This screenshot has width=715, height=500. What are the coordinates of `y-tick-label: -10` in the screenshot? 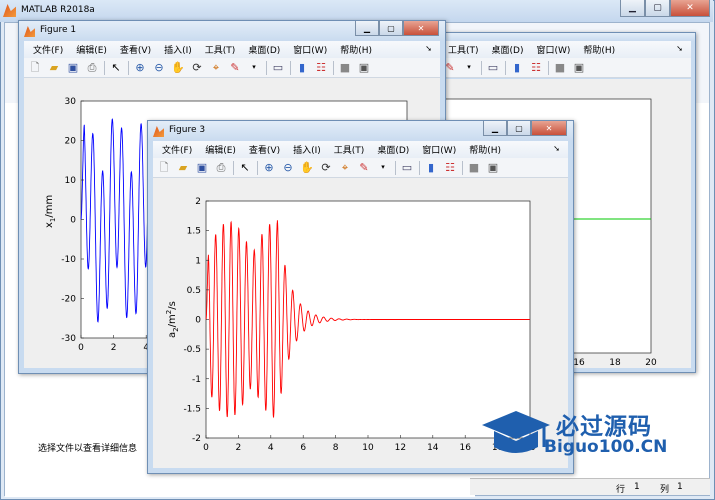 It's located at (68, 260).